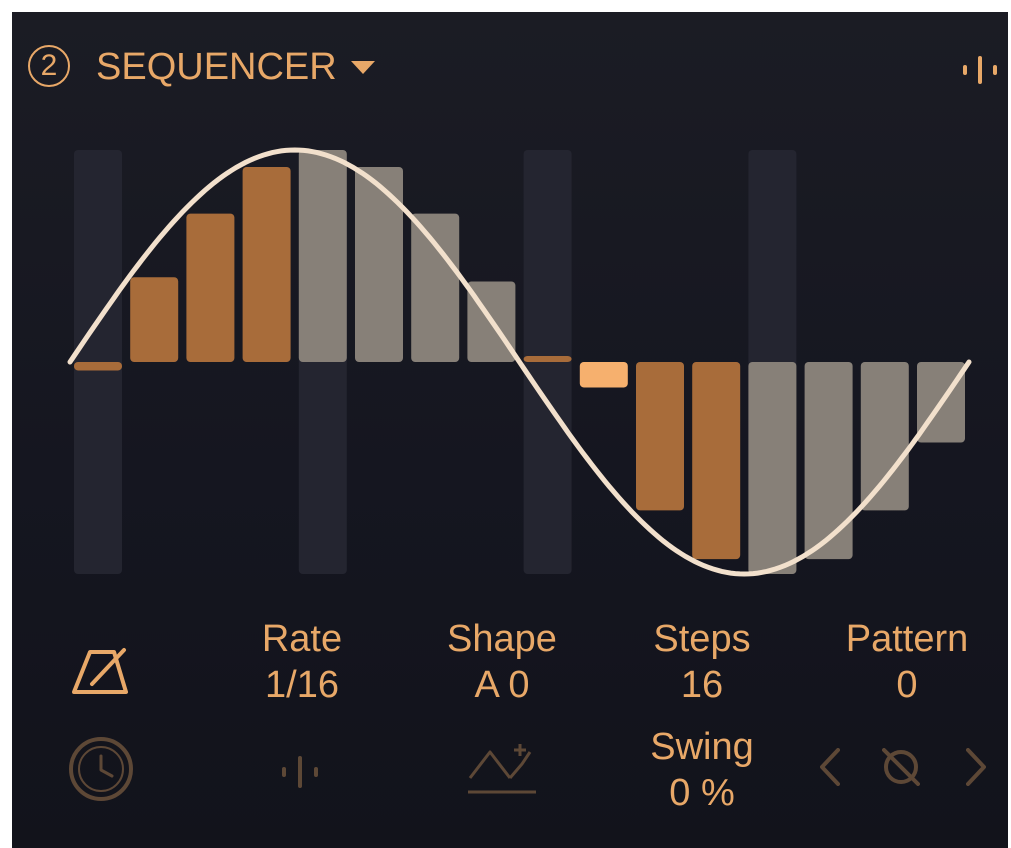 This screenshot has width=1011, height=848. Describe the element at coordinates (702, 685) in the screenshot. I see `steps-value: 16` at that location.